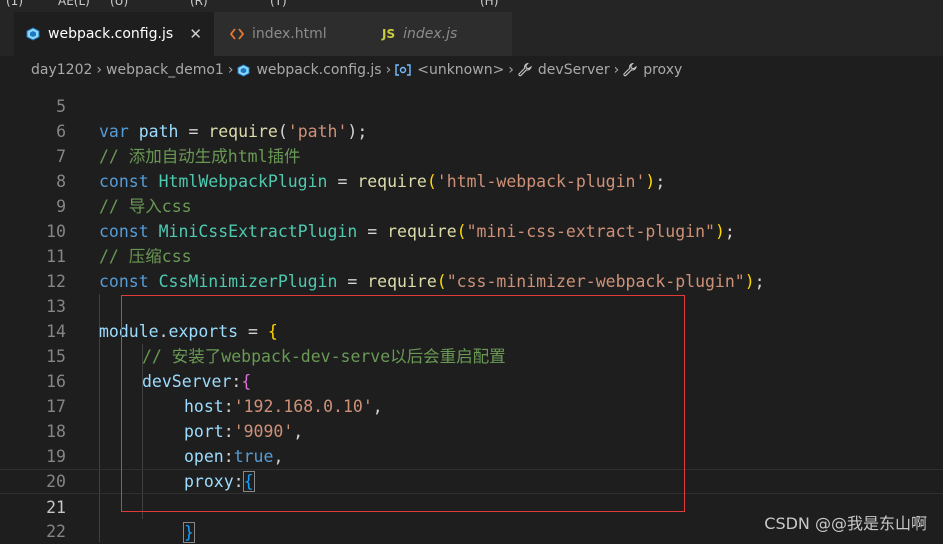  Describe the element at coordinates (119, 4) in the screenshot. I see `menu-fragment: (U)` at that location.